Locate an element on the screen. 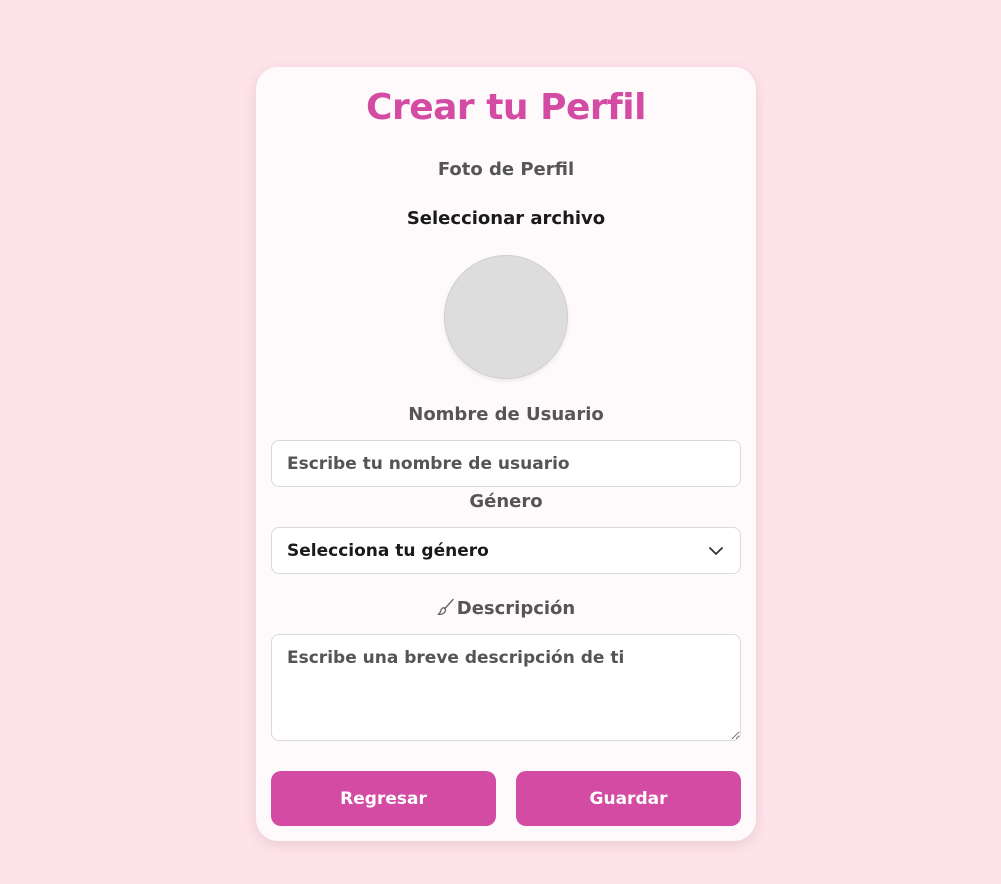  username-label: Nombre de Usuario is located at coordinates (506, 414).